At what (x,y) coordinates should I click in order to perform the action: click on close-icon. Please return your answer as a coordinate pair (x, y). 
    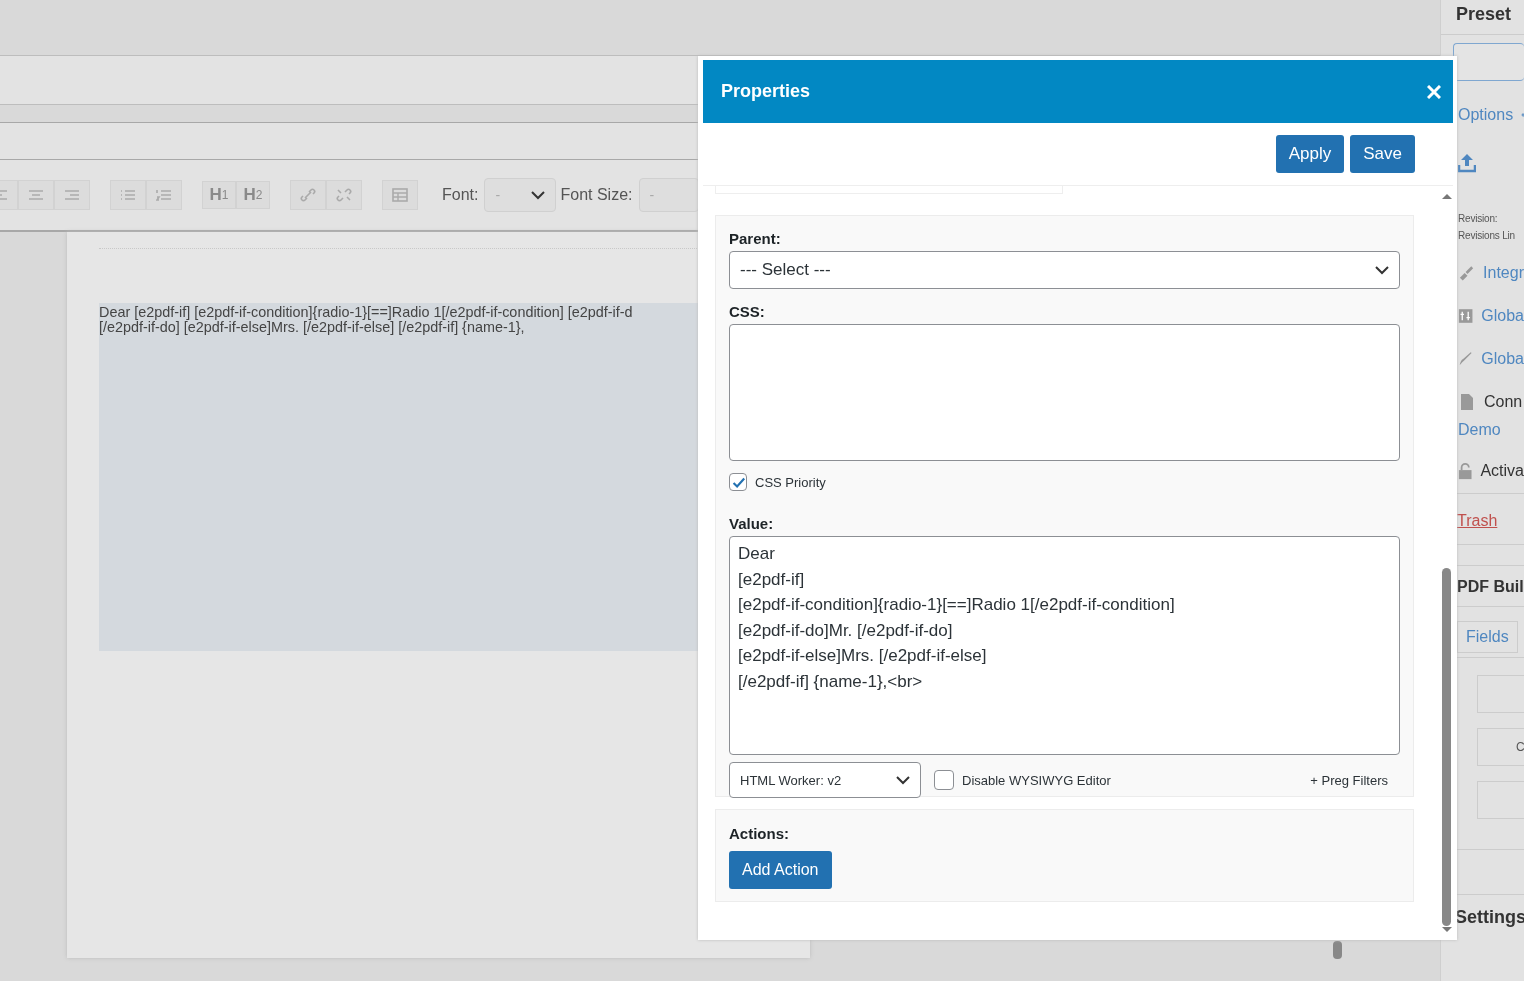
    Looking at the image, I should click on (1434, 91).